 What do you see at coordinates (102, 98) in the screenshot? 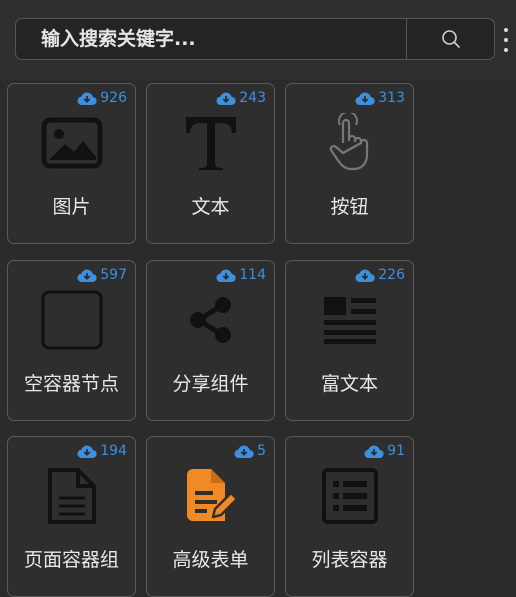
I see `download-count: 926` at bounding box center [102, 98].